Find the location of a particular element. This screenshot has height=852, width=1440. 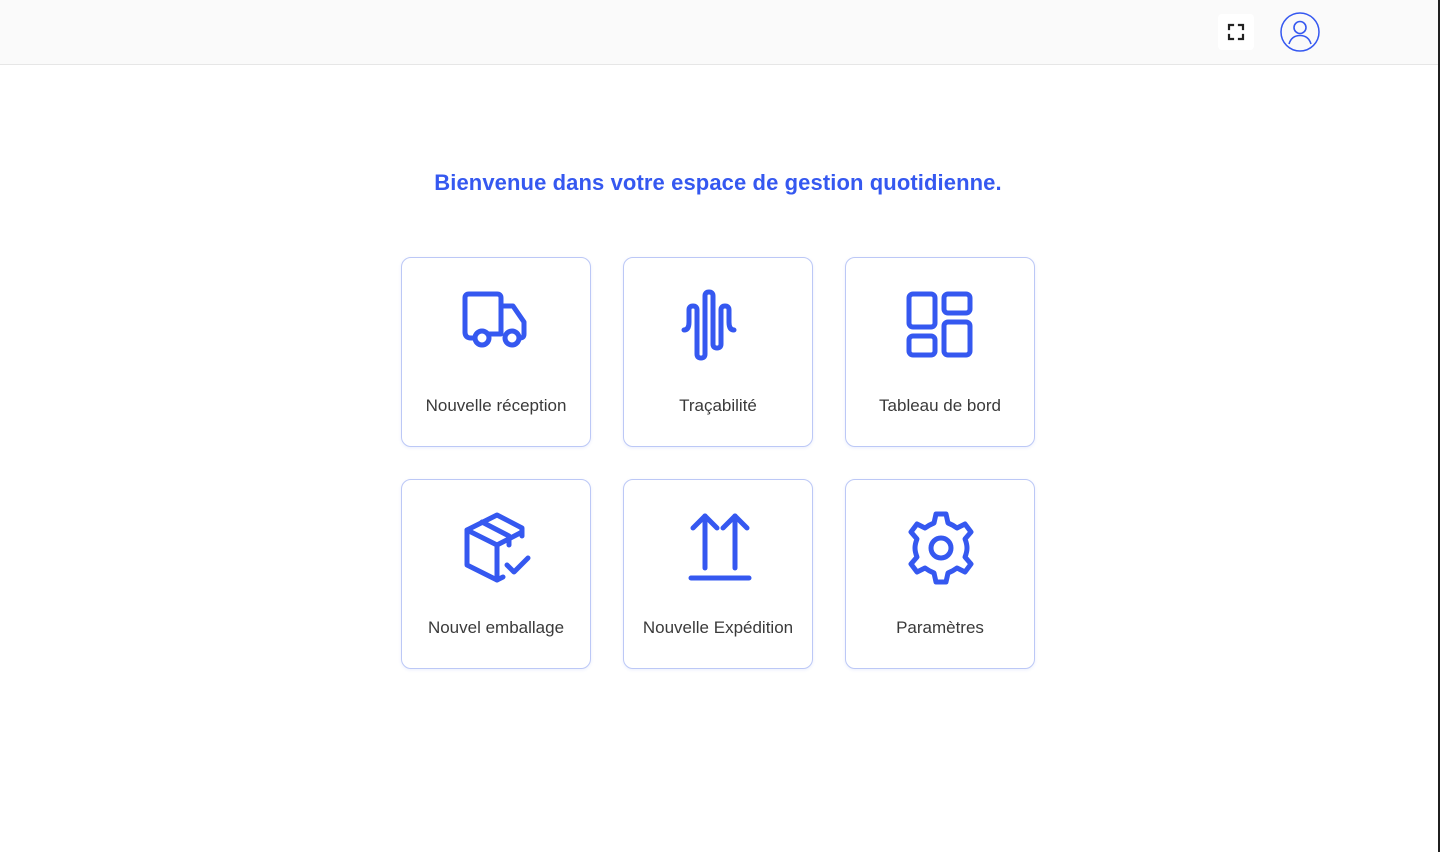

tile-nouvelle-reception: Nouvelle réception is located at coordinates (496, 352).